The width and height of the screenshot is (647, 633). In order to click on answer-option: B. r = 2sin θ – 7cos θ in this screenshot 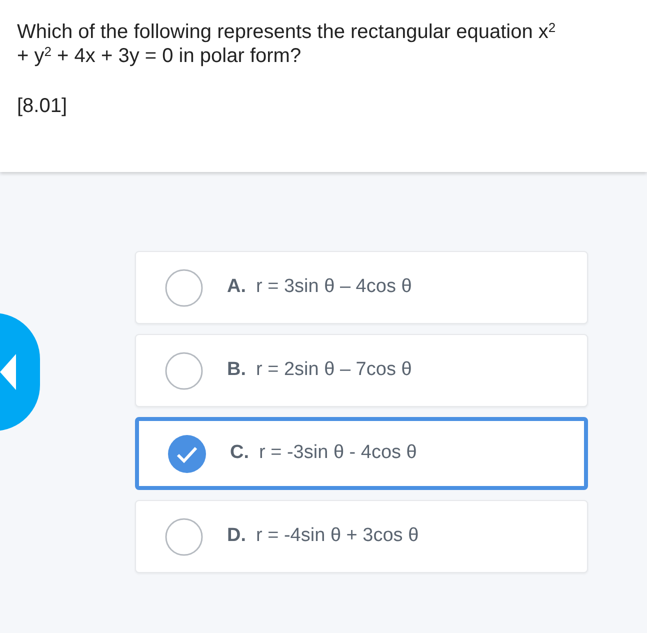, I will do `click(361, 370)`.